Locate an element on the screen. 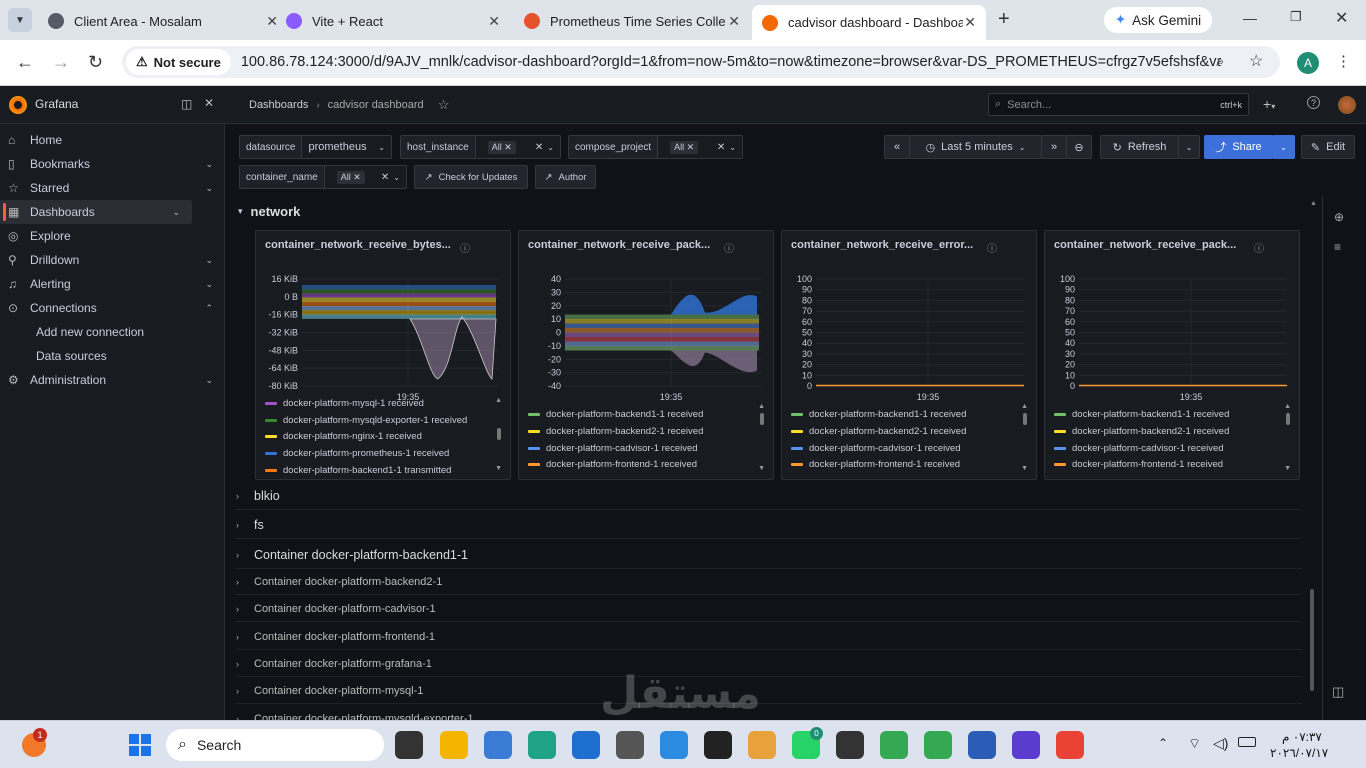 This screenshot has width=1366, height=768. chevron-up-icon: ⌃ is located at coordinates (209, 308).